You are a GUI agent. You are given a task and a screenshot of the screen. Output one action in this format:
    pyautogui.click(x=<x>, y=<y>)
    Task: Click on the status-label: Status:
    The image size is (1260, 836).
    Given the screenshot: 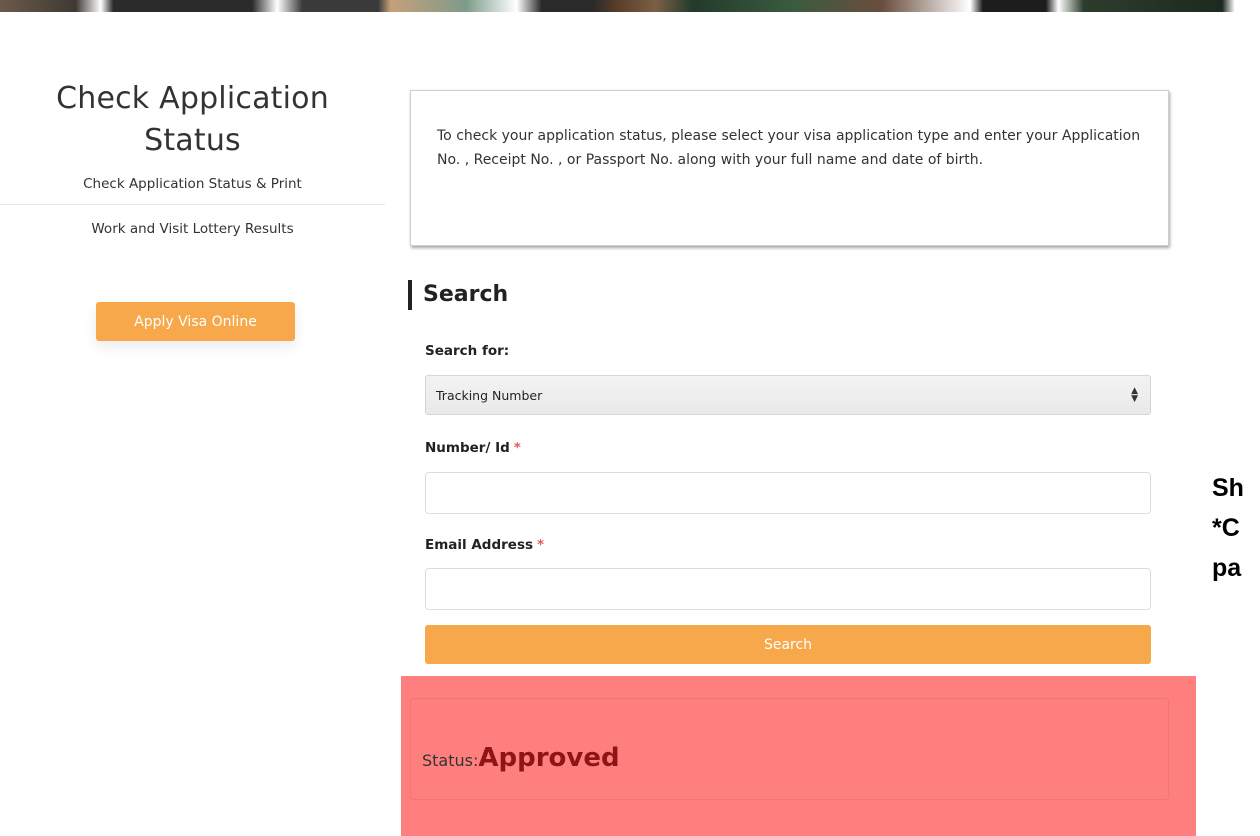 What is the action you would take?
    pyautogui.click(x=450, y=760)
    